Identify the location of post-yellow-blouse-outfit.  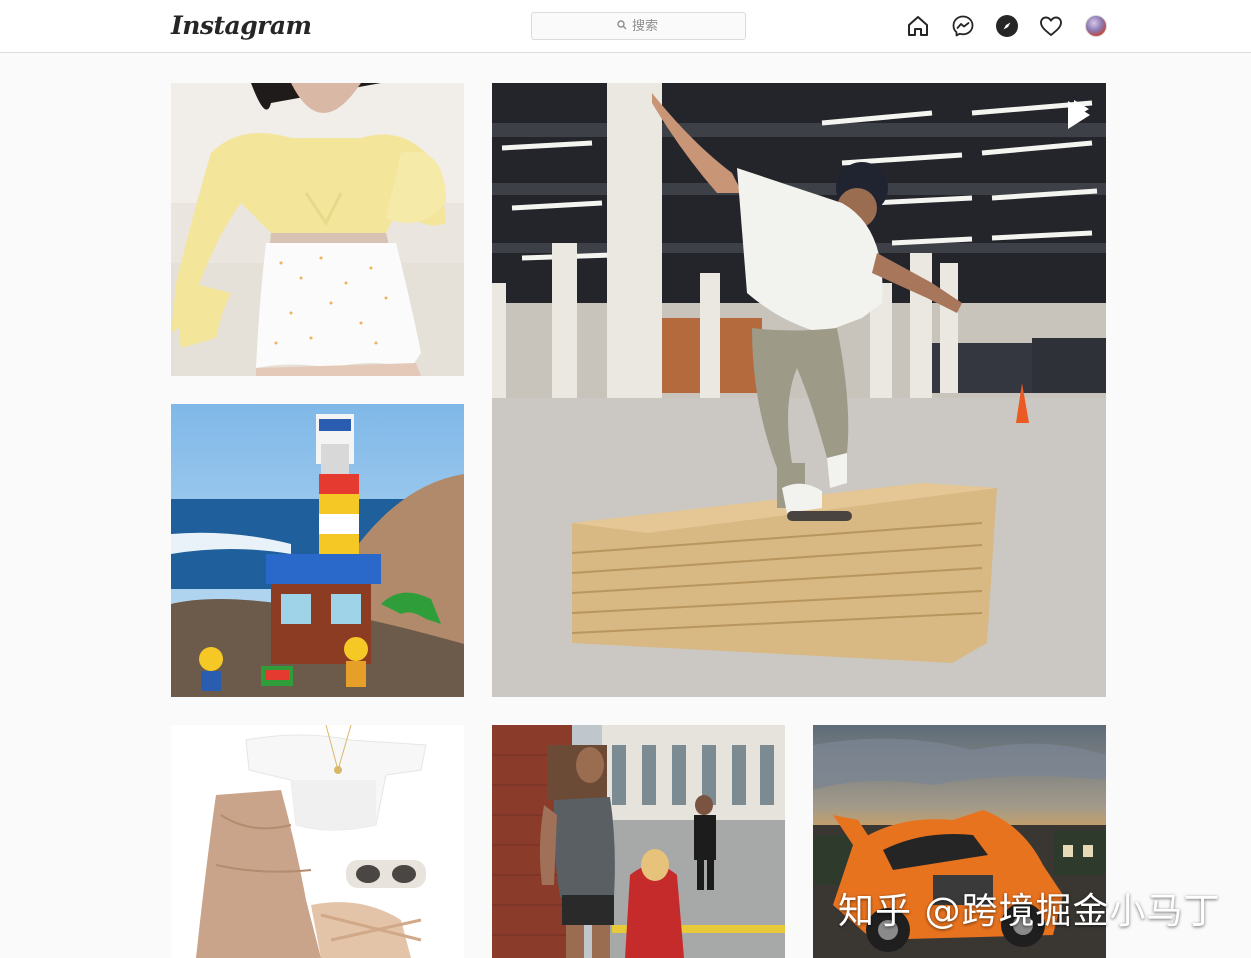
(317, 229).